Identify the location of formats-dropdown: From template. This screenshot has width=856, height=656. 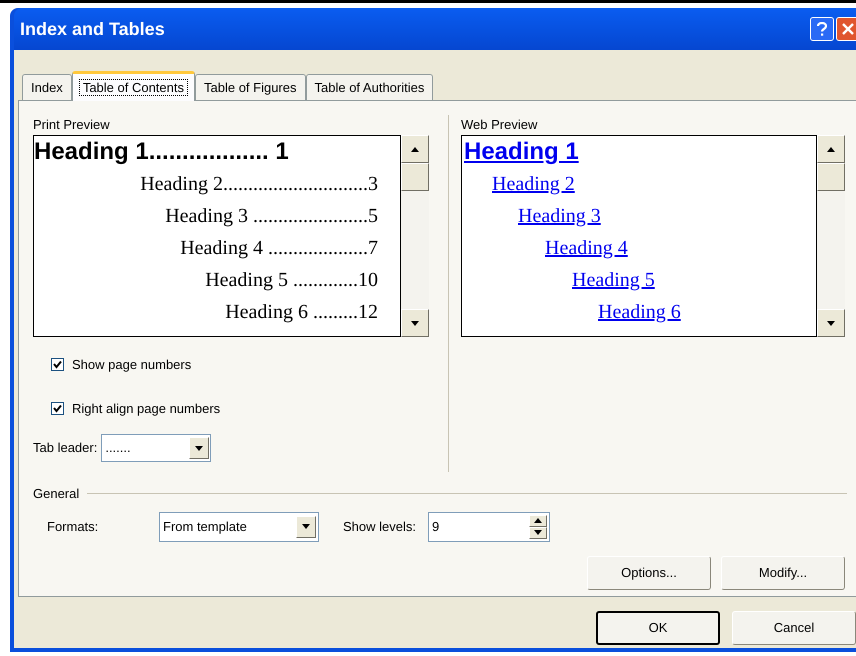
(239, 527).